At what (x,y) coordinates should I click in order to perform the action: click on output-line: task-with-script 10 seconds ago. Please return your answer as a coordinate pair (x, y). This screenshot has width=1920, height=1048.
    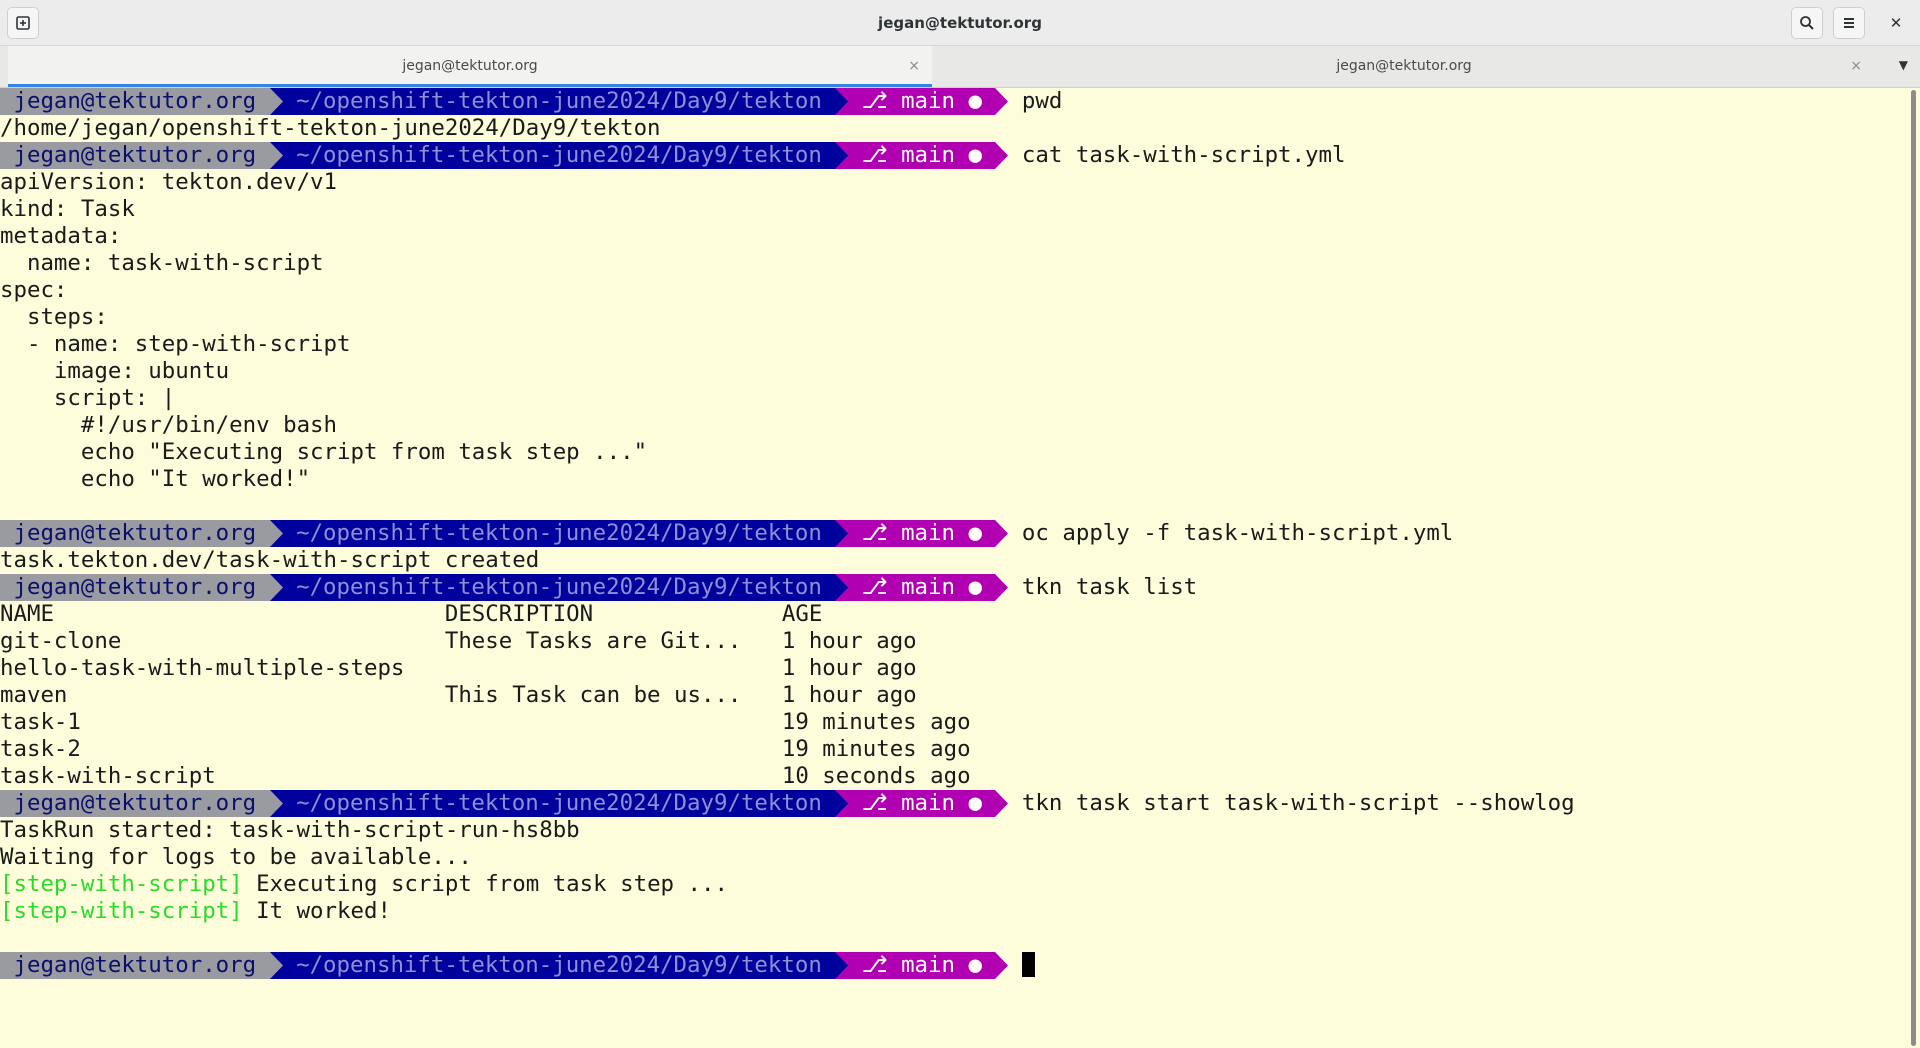
    Looking at the image, I should click on (485, 776).